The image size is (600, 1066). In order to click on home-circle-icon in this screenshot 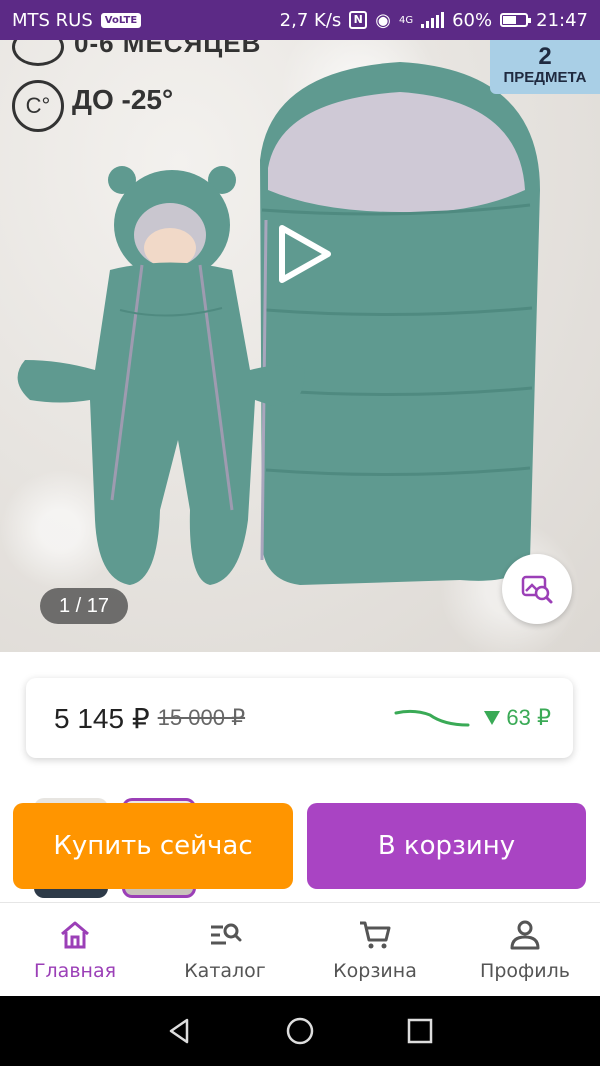, I will do `click(300, 1031)`.